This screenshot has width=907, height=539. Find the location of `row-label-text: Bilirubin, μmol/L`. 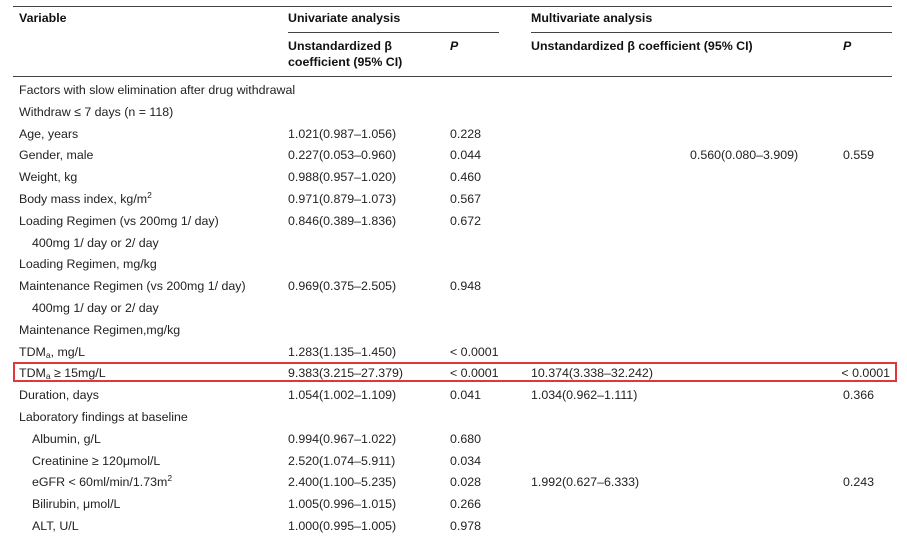

row-label-text: Bilirubin, μmol/L is located at coordinates (76, 504).